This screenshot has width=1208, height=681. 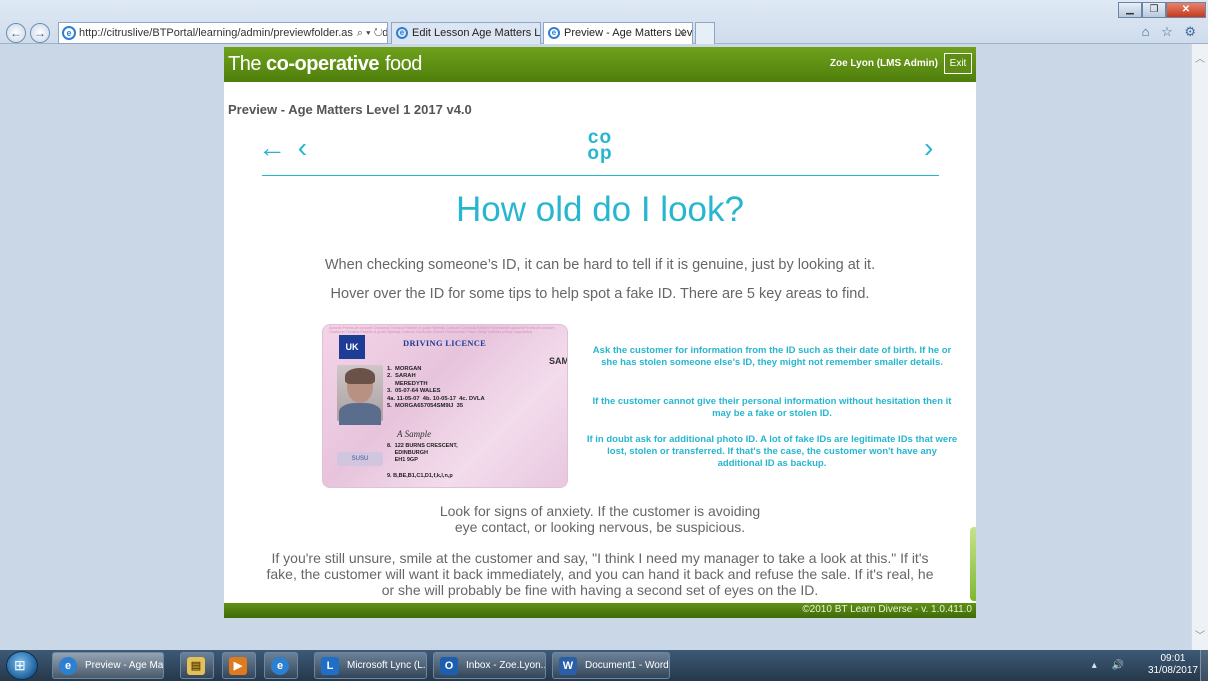 What do you see at coordinates (1111, 665) in the screenshot?
I see `tray-icons: ▴ 🔊` at bounding box center [1111, 665].